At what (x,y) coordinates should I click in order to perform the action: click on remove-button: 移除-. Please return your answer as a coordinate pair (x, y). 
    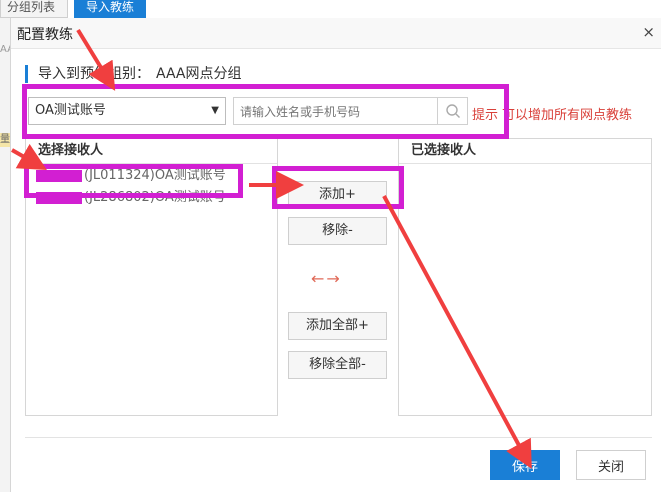
    Looking at the image, I should click on (337, 231).